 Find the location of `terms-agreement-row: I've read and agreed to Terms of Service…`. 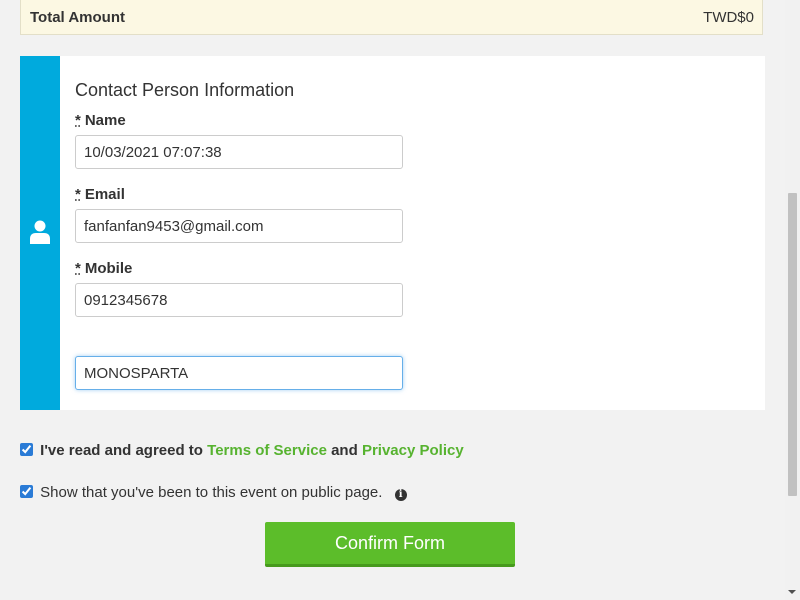

terms-agreement-row: I've read and agreed to Terms of Service… is located at coordinates (242, 450).